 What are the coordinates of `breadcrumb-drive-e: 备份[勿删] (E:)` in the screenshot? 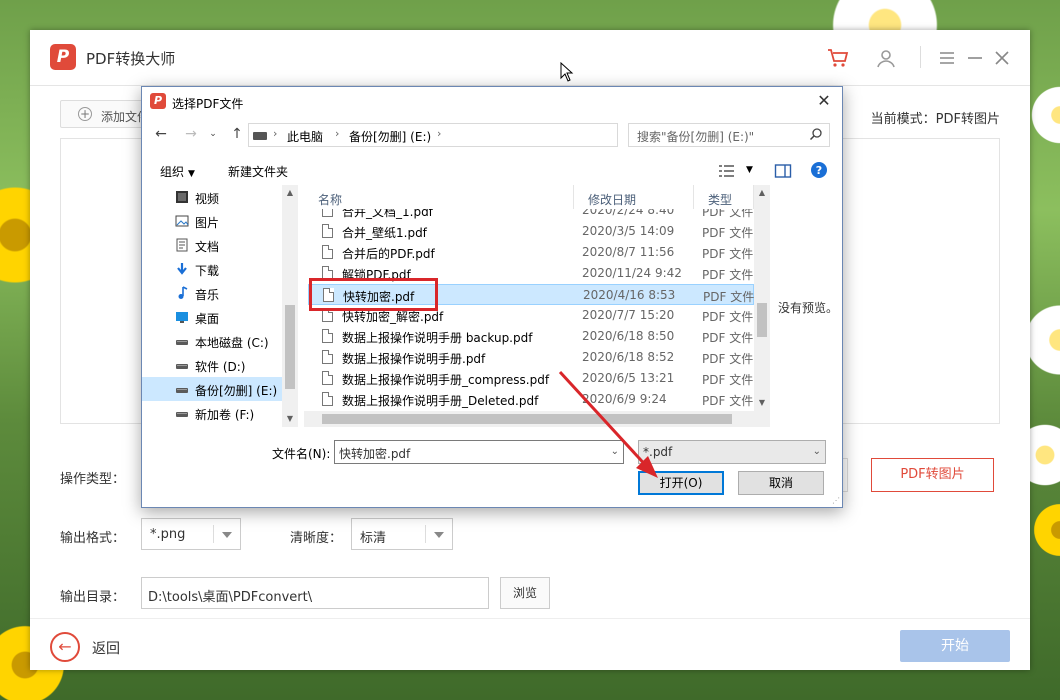 It's located at (390, 136).